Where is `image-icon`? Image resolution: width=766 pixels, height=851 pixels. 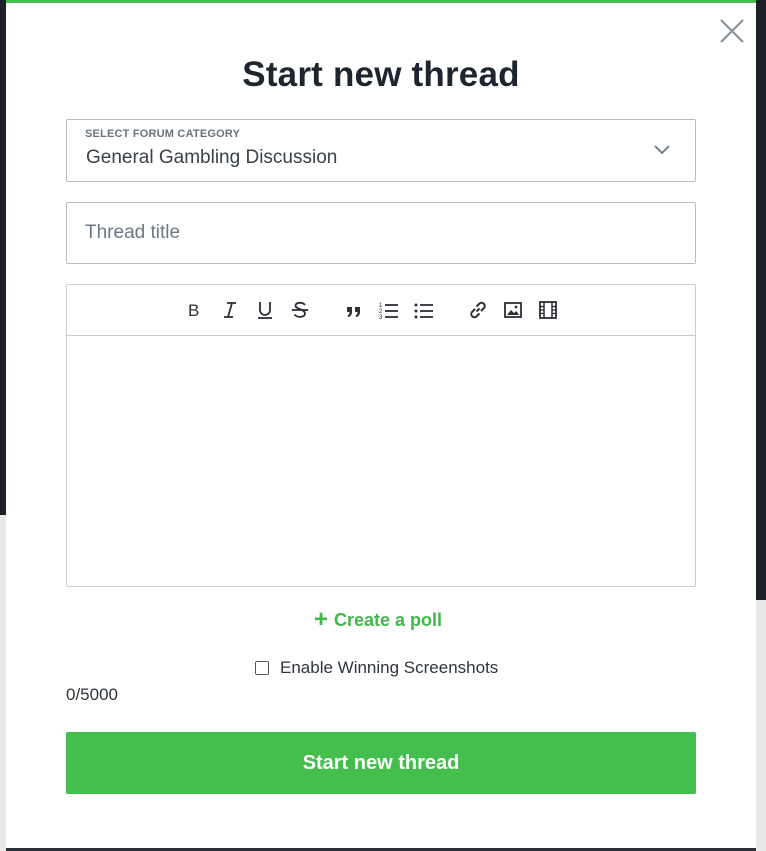 image-icon is located at coordinates (513, 310).